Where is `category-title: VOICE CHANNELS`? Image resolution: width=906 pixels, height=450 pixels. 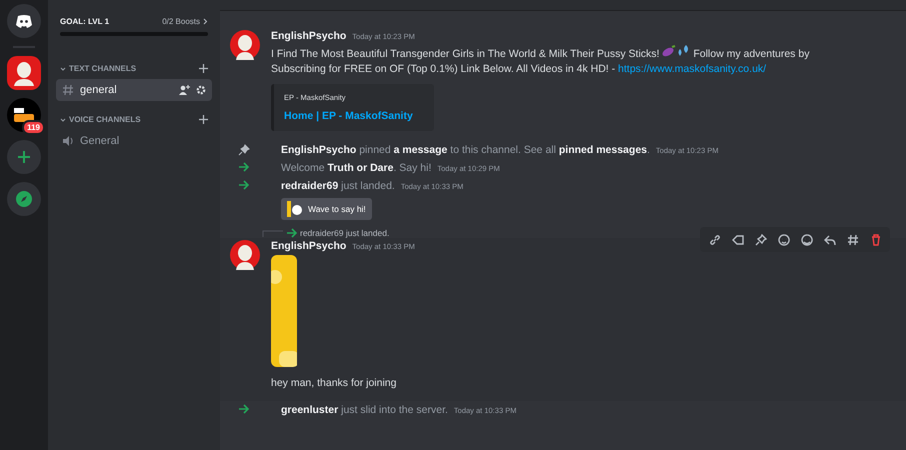 category-title: VOICE CHANNELS is located at coordinates (105, 119).